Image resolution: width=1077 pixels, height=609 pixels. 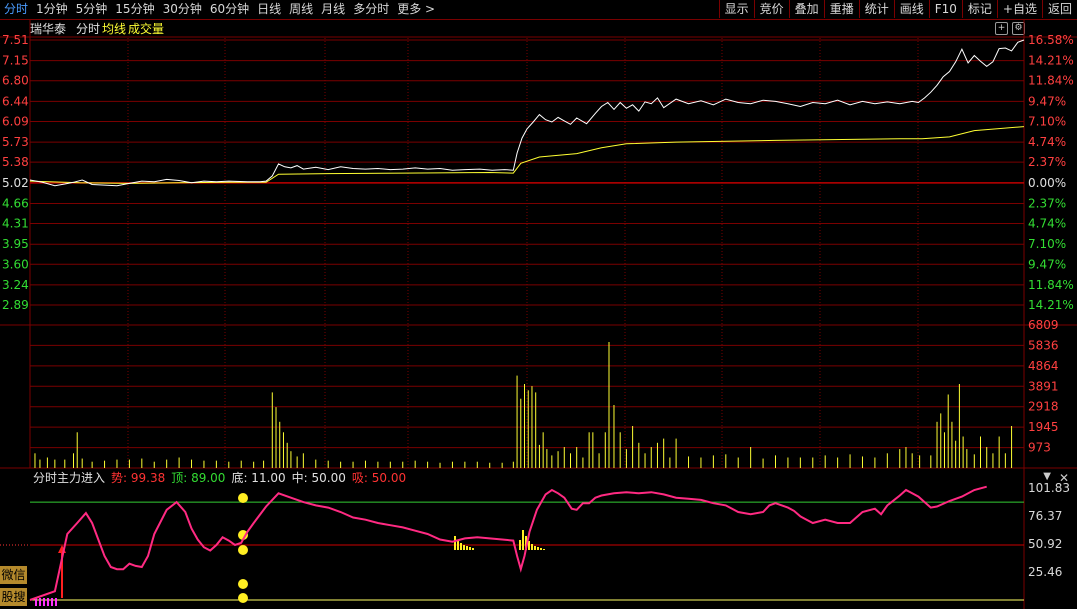 What do you see at coordinates (13, 597) in the screenshot?
I see `gusou-button: 股搜` at bounding box center [13, 597].